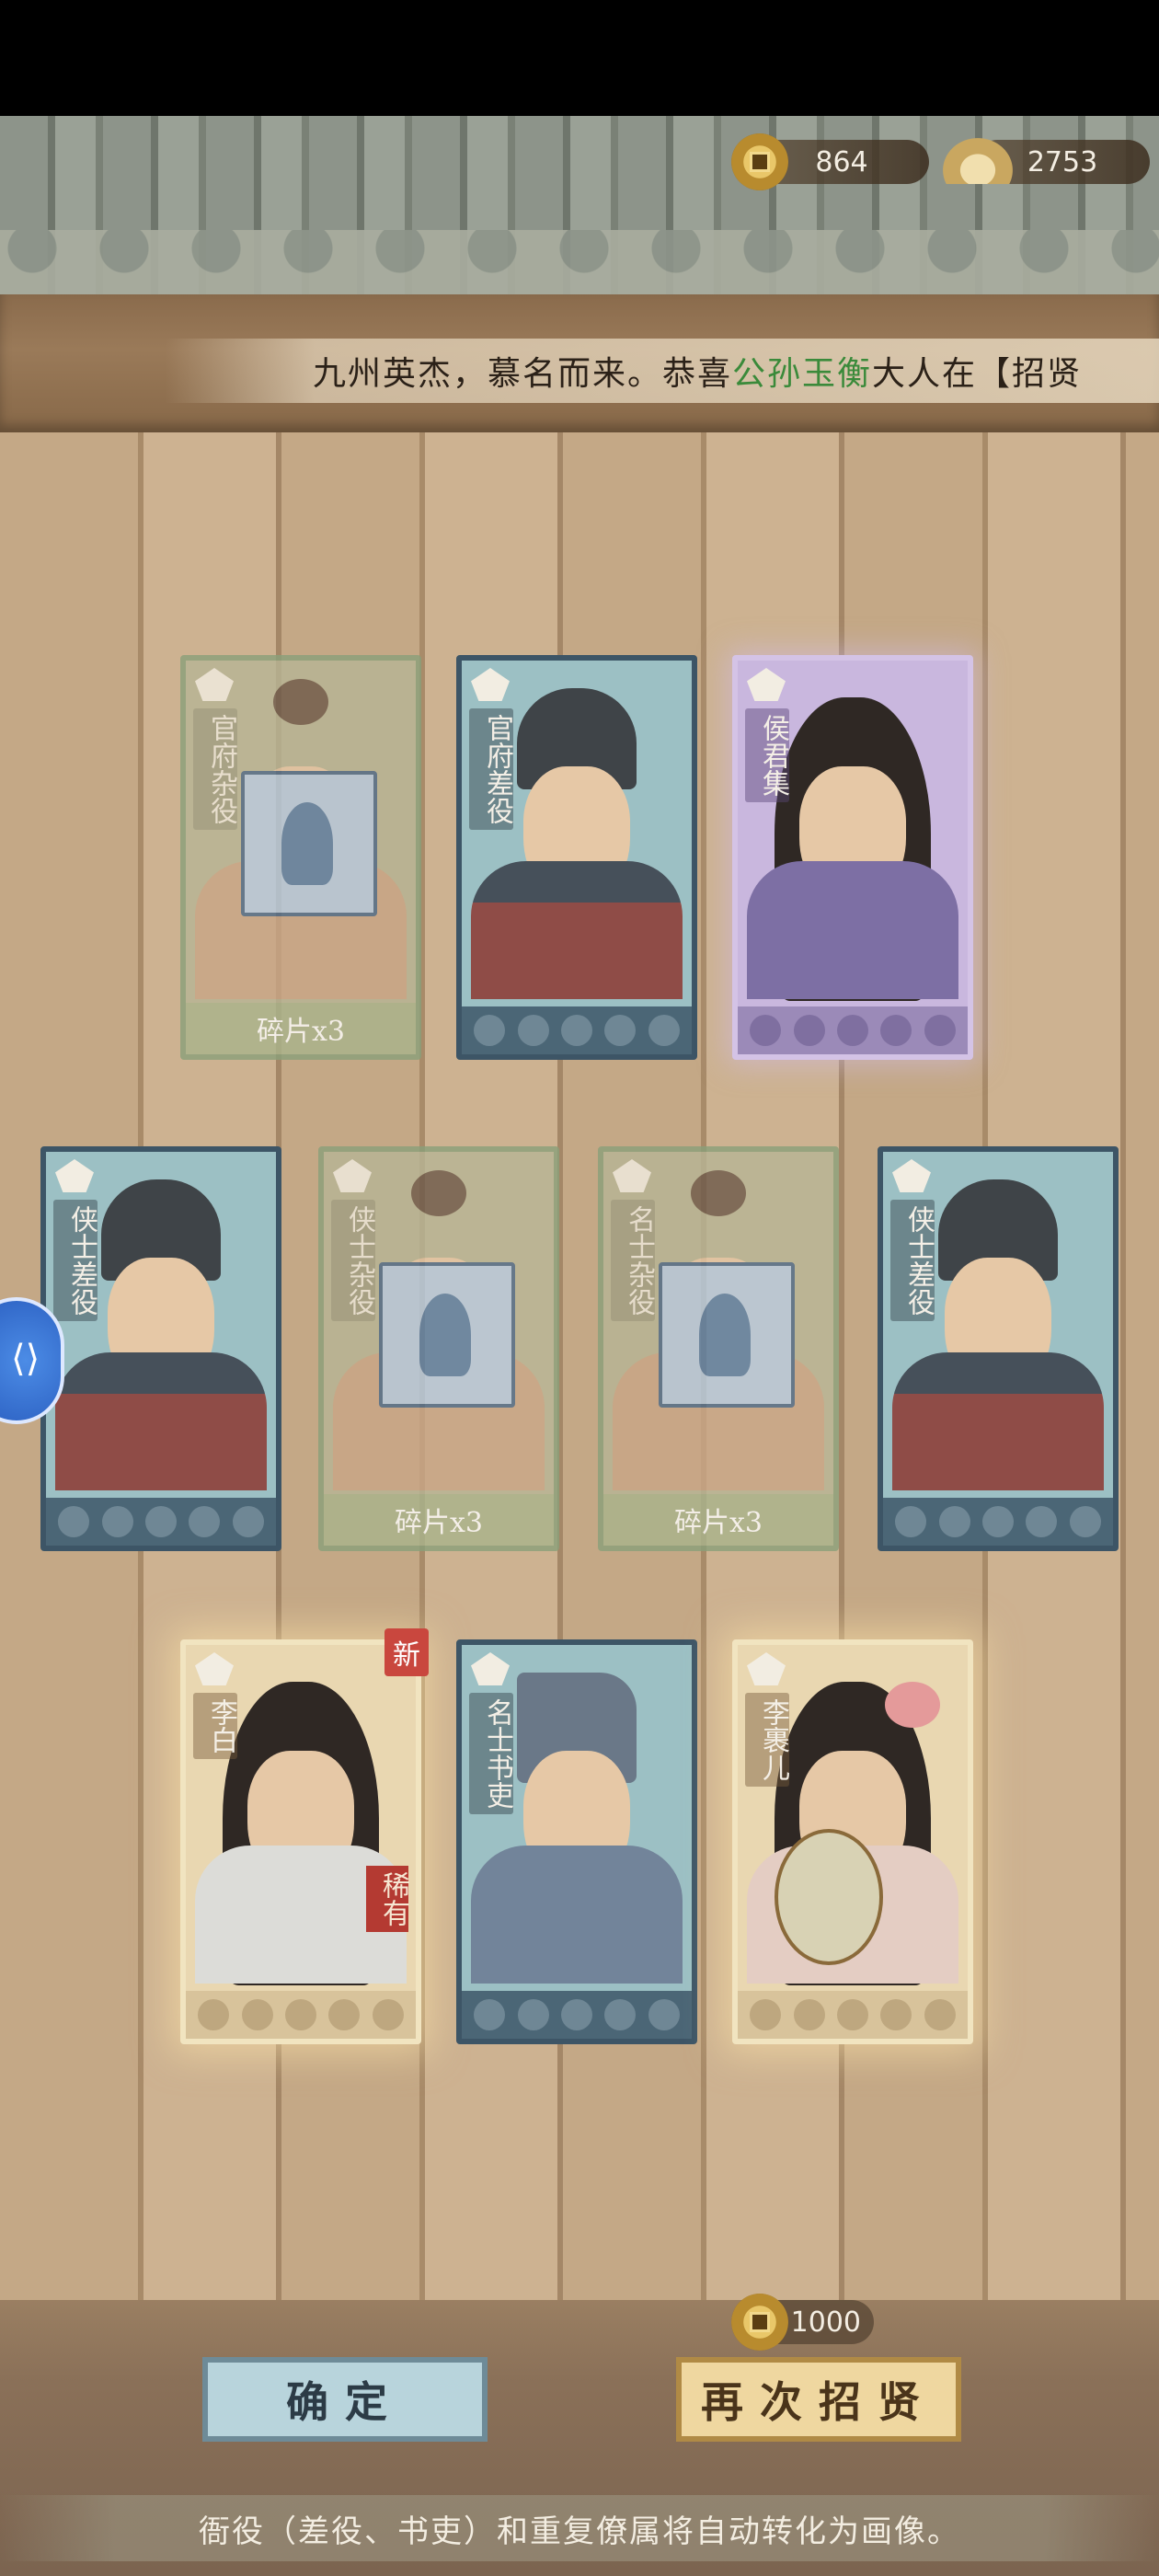 This screenshot has width=1159, height=2576. What do you see at coordinates (818, 2399) in the screenshot?
I see `recruit-again-button: 再次招贤` at bounding box center [818, 2399].